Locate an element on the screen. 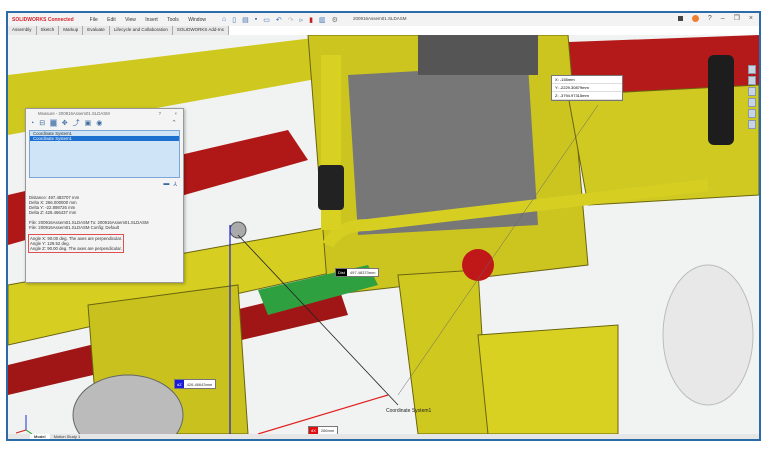  close-button: × is located at coordinates (751, 18).